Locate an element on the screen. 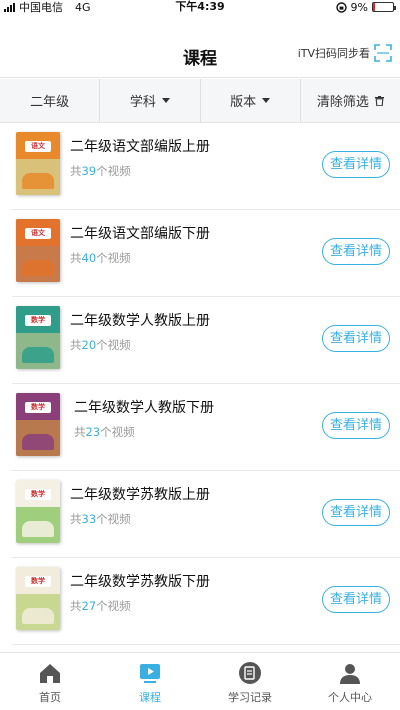 The image size is (400, 710). battery-icon is located at coordinates (384, 7).